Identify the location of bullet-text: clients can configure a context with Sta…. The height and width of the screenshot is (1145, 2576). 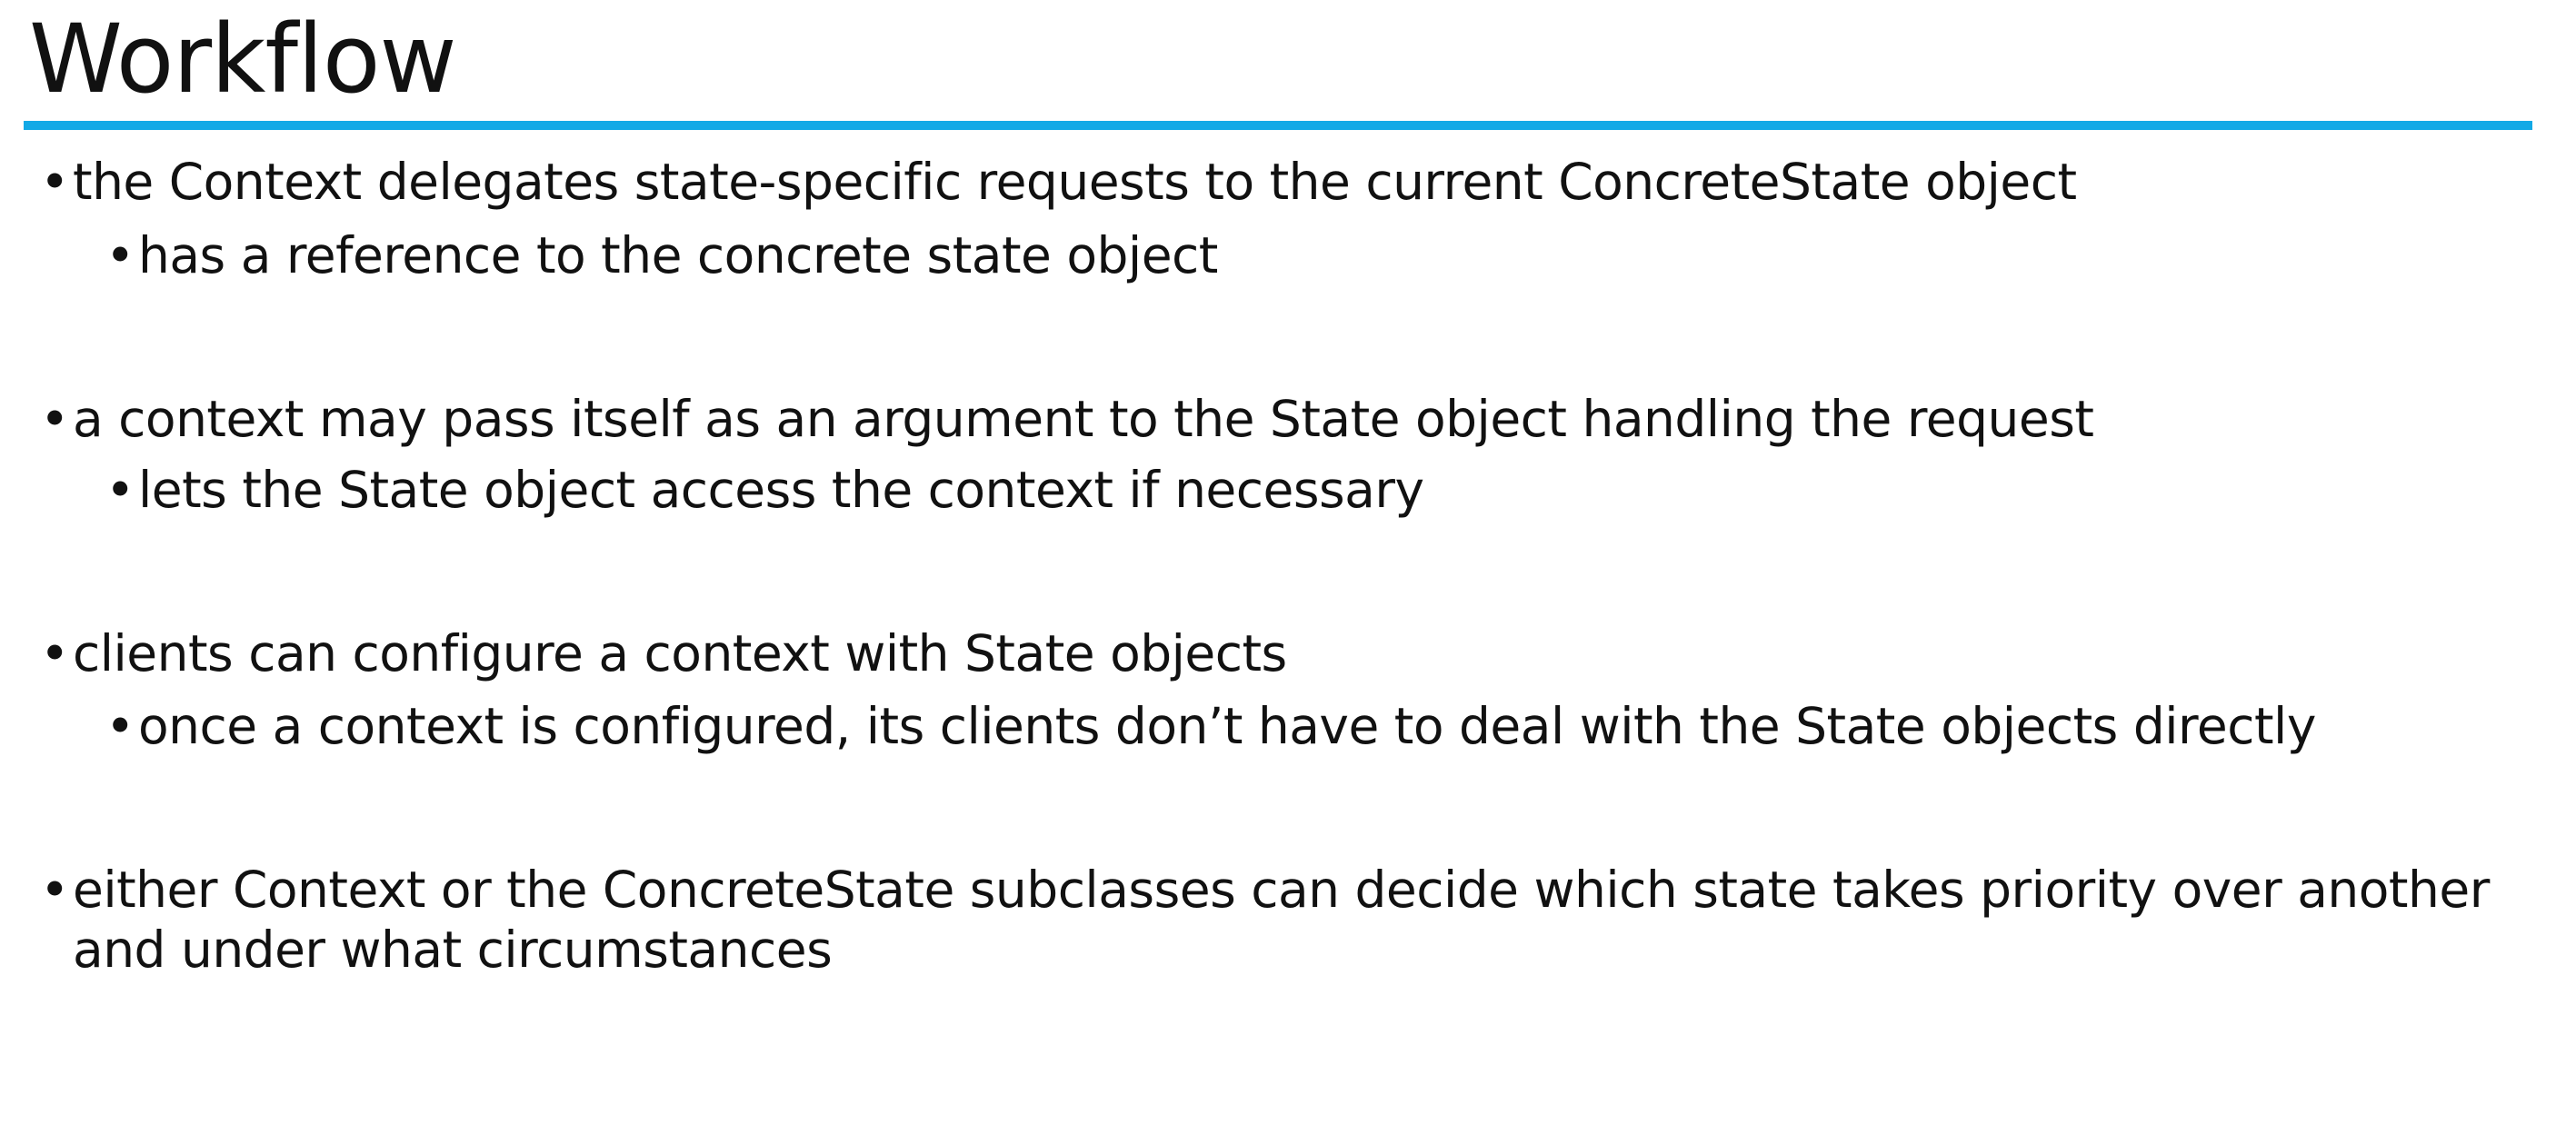
(680, 653).